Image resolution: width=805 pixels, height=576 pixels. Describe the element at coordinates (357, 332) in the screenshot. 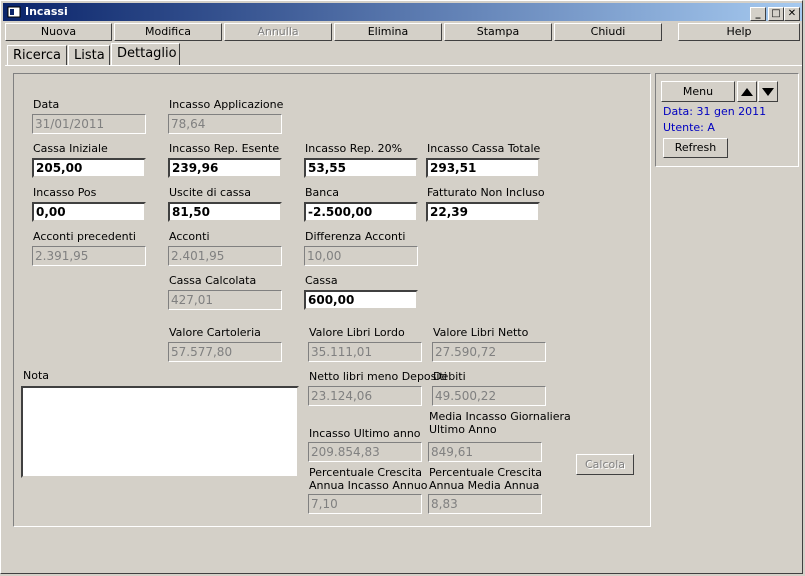

I see `valore-libri-lordo-label: Valore Libri Lordo` at that location.